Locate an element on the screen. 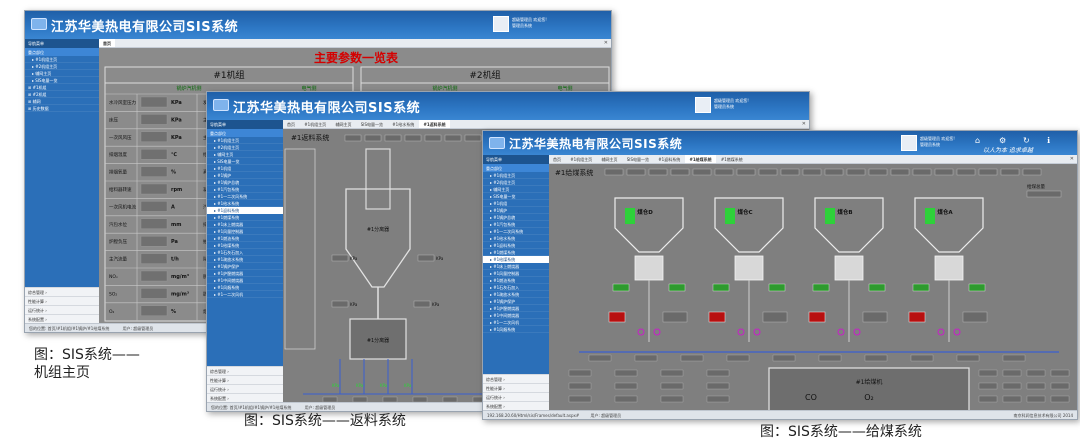 Image resolution: width=1080 pixels, height=443 pixels. sidebar-category: ⊞ #2机组 is located at coordinates (62, 94).